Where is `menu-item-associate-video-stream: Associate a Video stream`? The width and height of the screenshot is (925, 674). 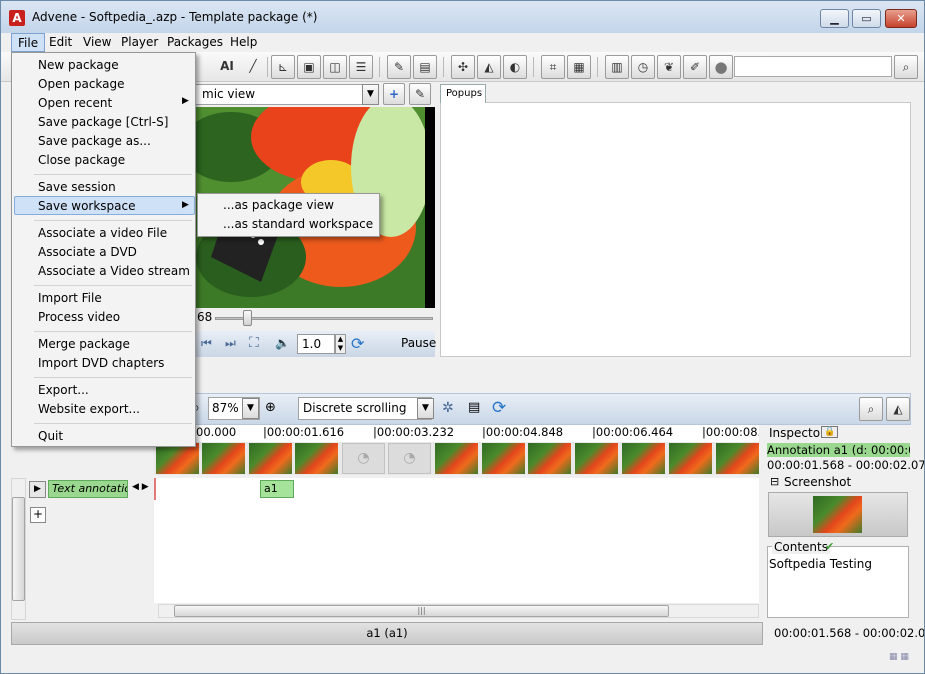
menu-item-associate-video-stream: Associate a Video stream is located at coordinates (114, 271).